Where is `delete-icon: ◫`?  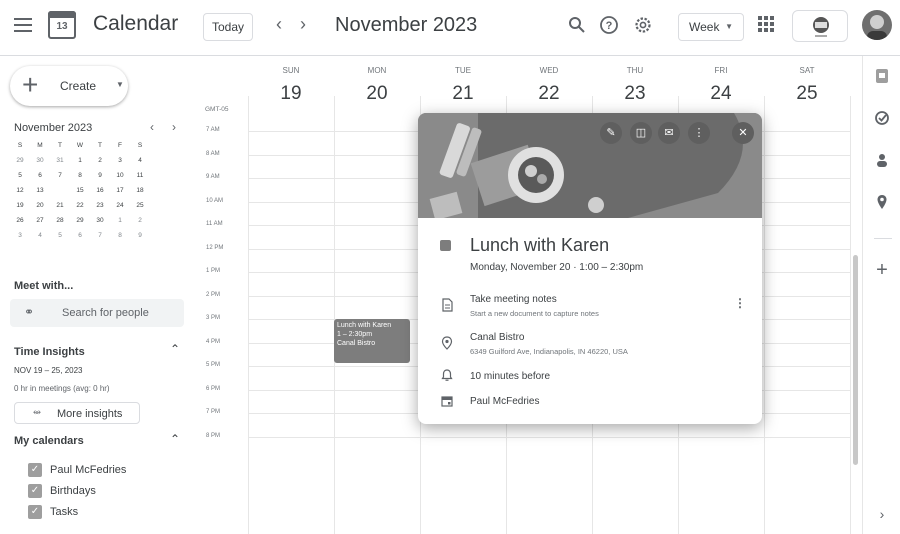 delete-icon: ◫ is located at coordinates (641, 133).